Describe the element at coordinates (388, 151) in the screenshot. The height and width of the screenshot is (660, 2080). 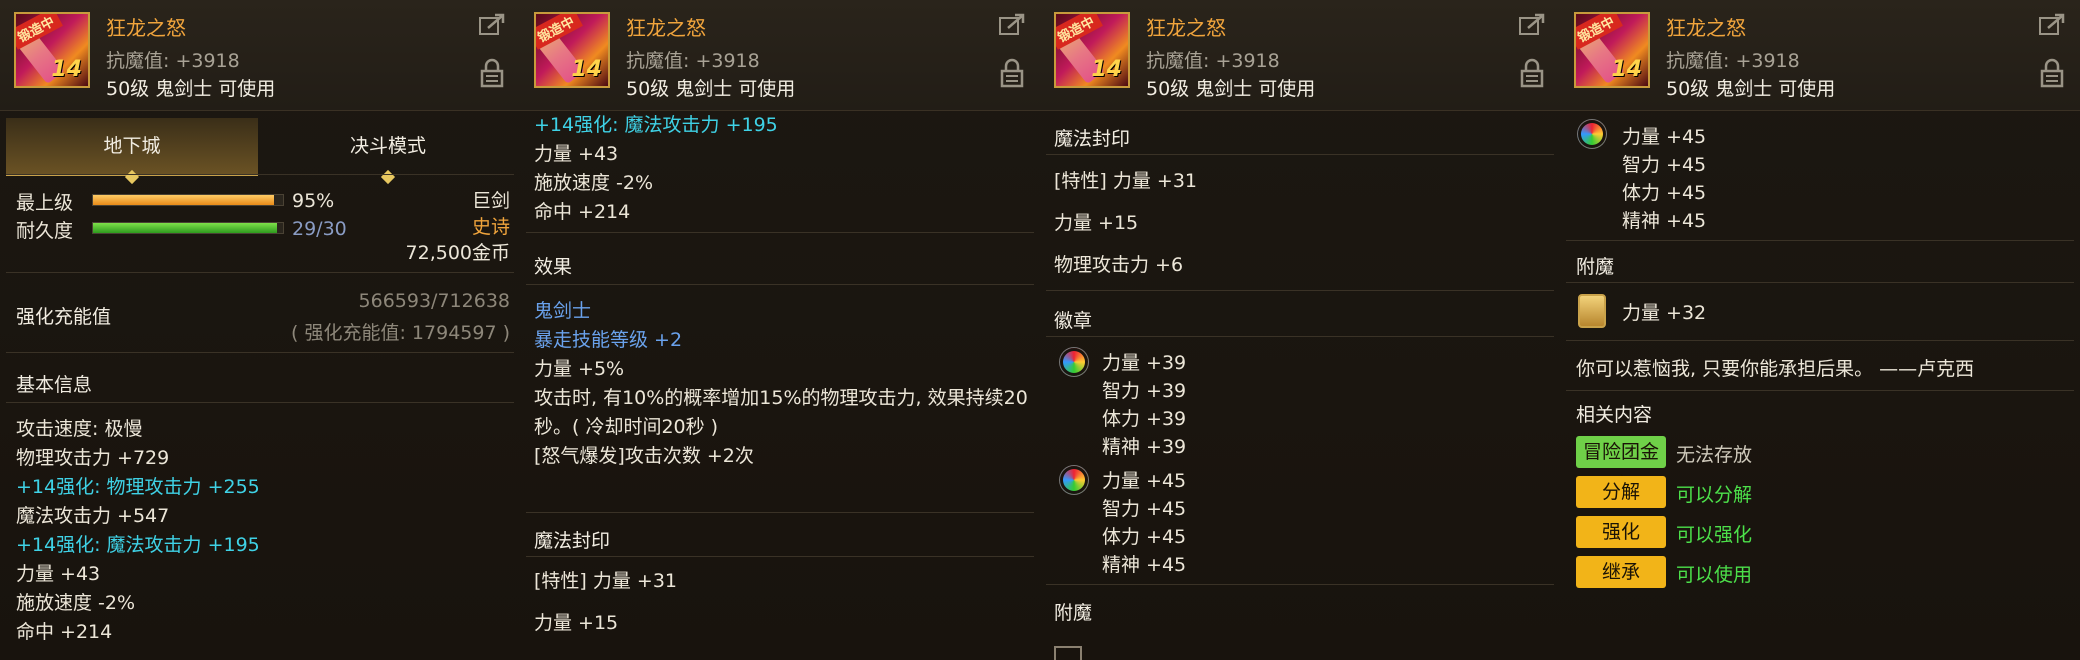
I see `tab-duel-mode: 决斗模式` at that location.